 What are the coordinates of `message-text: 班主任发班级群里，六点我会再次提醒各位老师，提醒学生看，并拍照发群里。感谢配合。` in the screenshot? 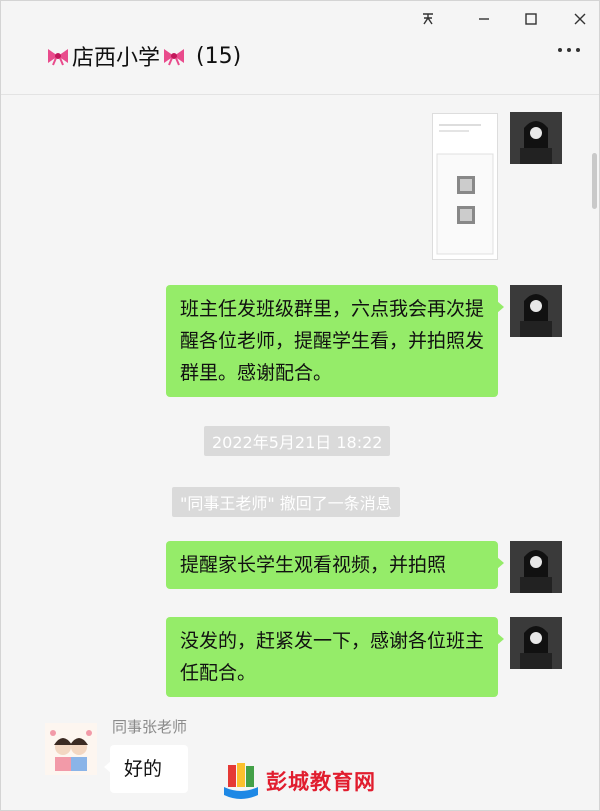 It's located at (332, 341).